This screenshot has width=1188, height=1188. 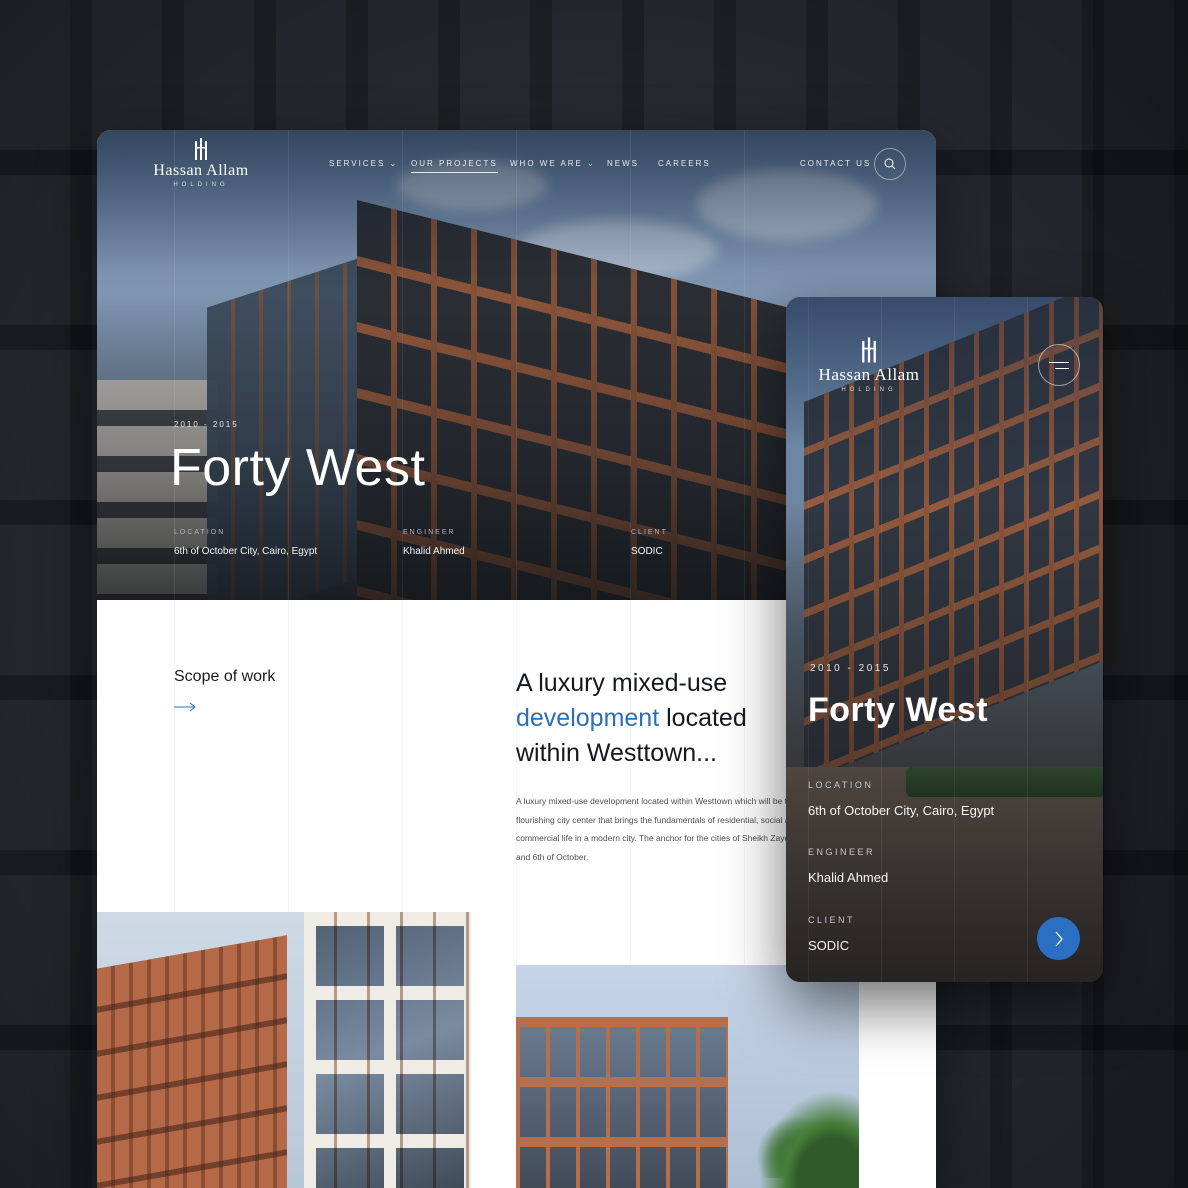 I want to click on mobile-meta-value-engineer: Khalid Ahmed, so click(x=848, y=877).